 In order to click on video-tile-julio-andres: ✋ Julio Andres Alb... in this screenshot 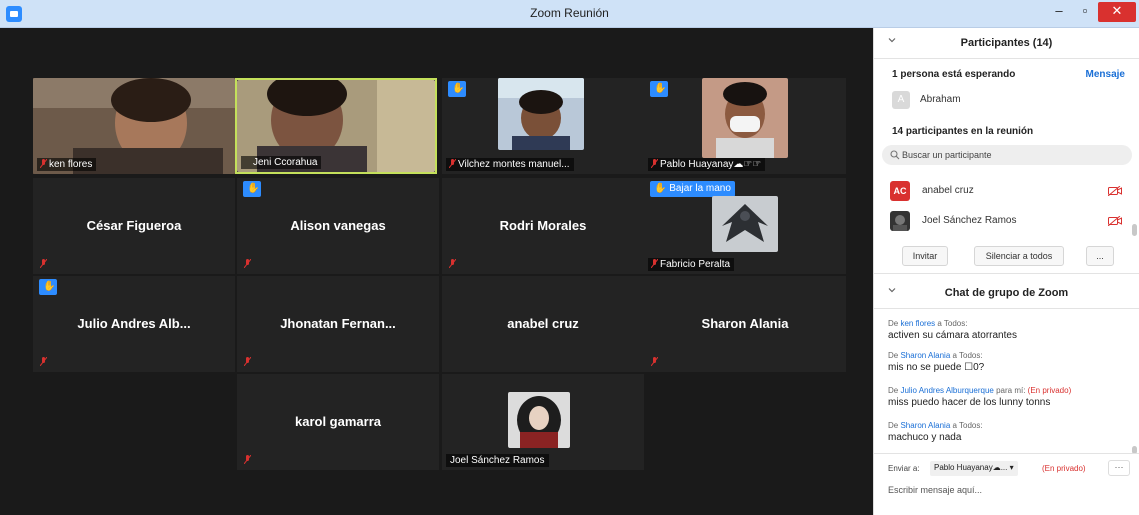, I will do `click(134, 324)`.